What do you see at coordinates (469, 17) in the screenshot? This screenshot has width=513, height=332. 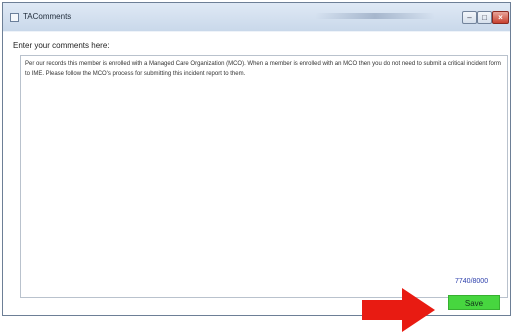 I see `minimize-button: –` at bounding box center [469, 17].